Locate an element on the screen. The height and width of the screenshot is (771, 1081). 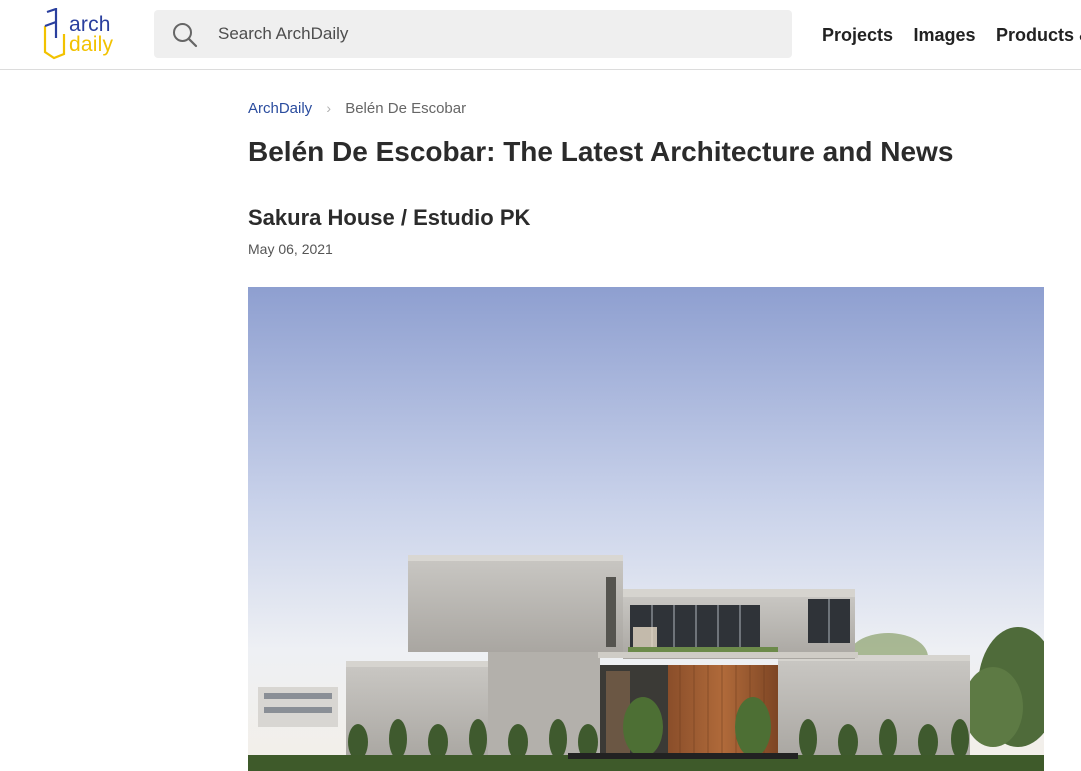
search-input is located at coordinates (498, 34).